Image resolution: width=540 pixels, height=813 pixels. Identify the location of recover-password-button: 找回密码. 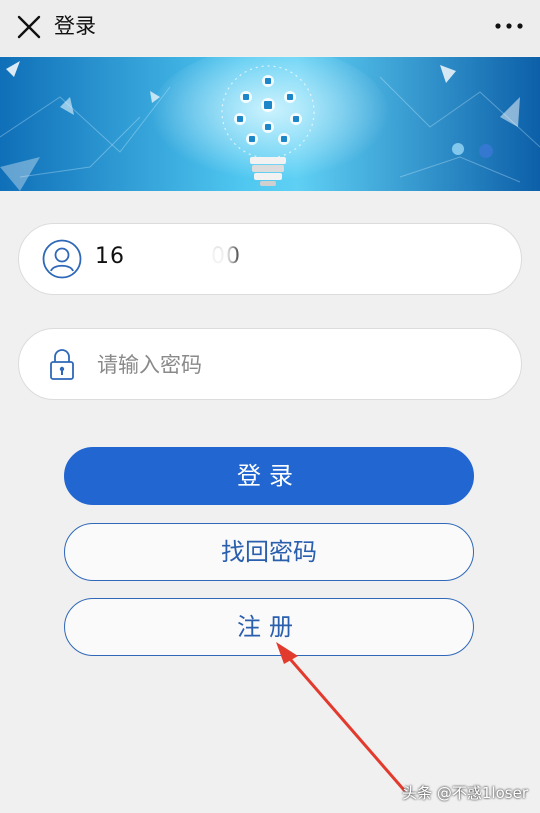
(269, 552).